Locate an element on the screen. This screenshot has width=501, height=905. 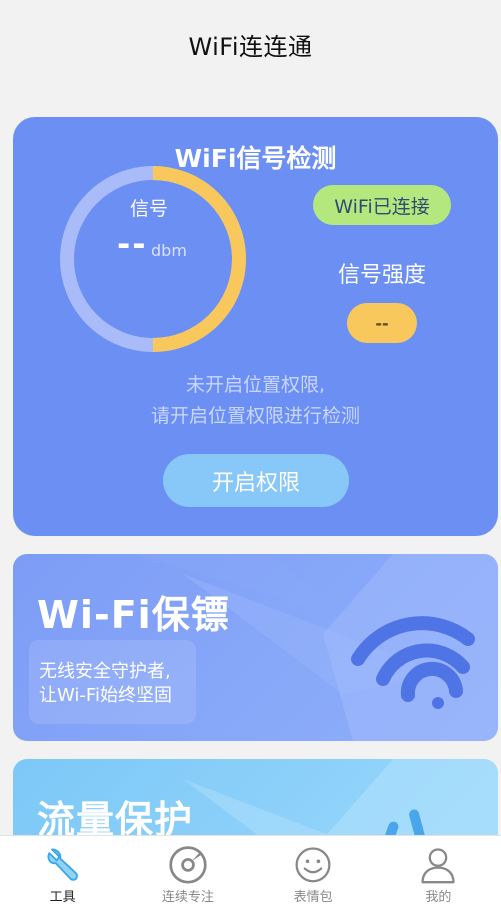
tab-stickers: 表情包 is located at coordinates (313, 870).